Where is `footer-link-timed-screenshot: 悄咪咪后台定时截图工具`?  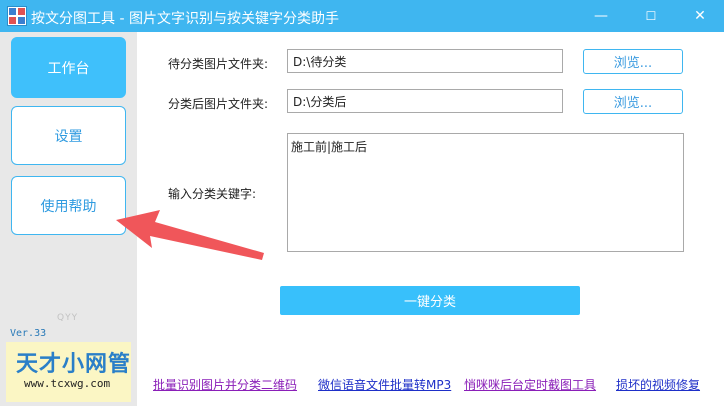 footer-link-timed-screenshot: 悄咪咪后台定时截图工具 is located at coordinates (530, 384).